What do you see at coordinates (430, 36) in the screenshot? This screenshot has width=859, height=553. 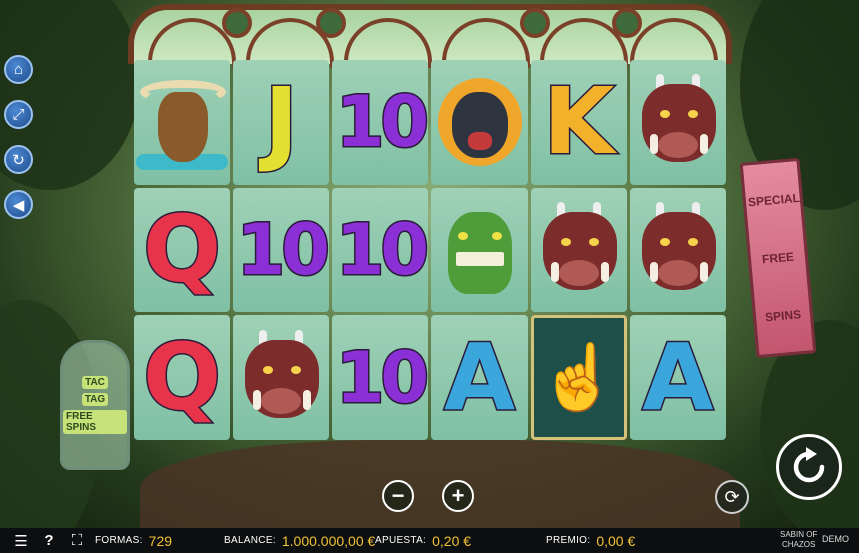 I see `reel-frame-arch` at bounding box center [430, 36].